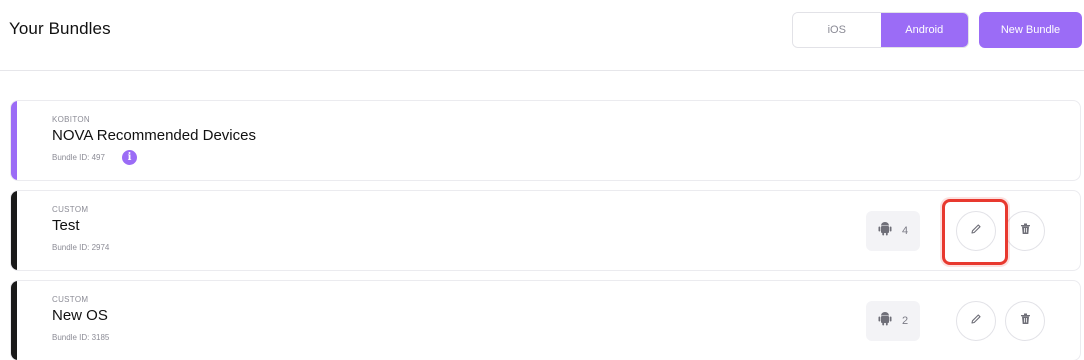  What do you see at coordinates (81, 247) in the screenshot?
I see `bundle-id: Bundle ID: 2974` at bounding box center [81, 247].